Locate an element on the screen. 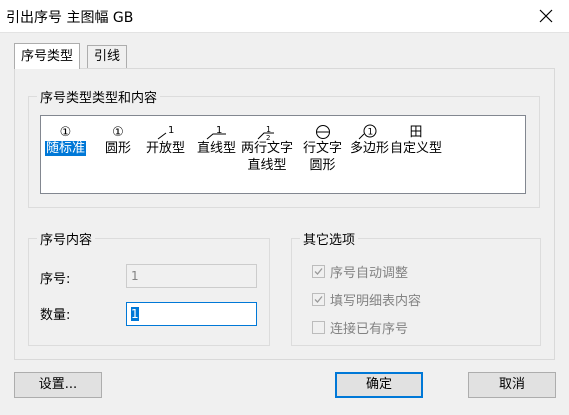 This screenshot has width=569, height=415. type-label-custom: 自定义型 is located at coordinates (416, 148).